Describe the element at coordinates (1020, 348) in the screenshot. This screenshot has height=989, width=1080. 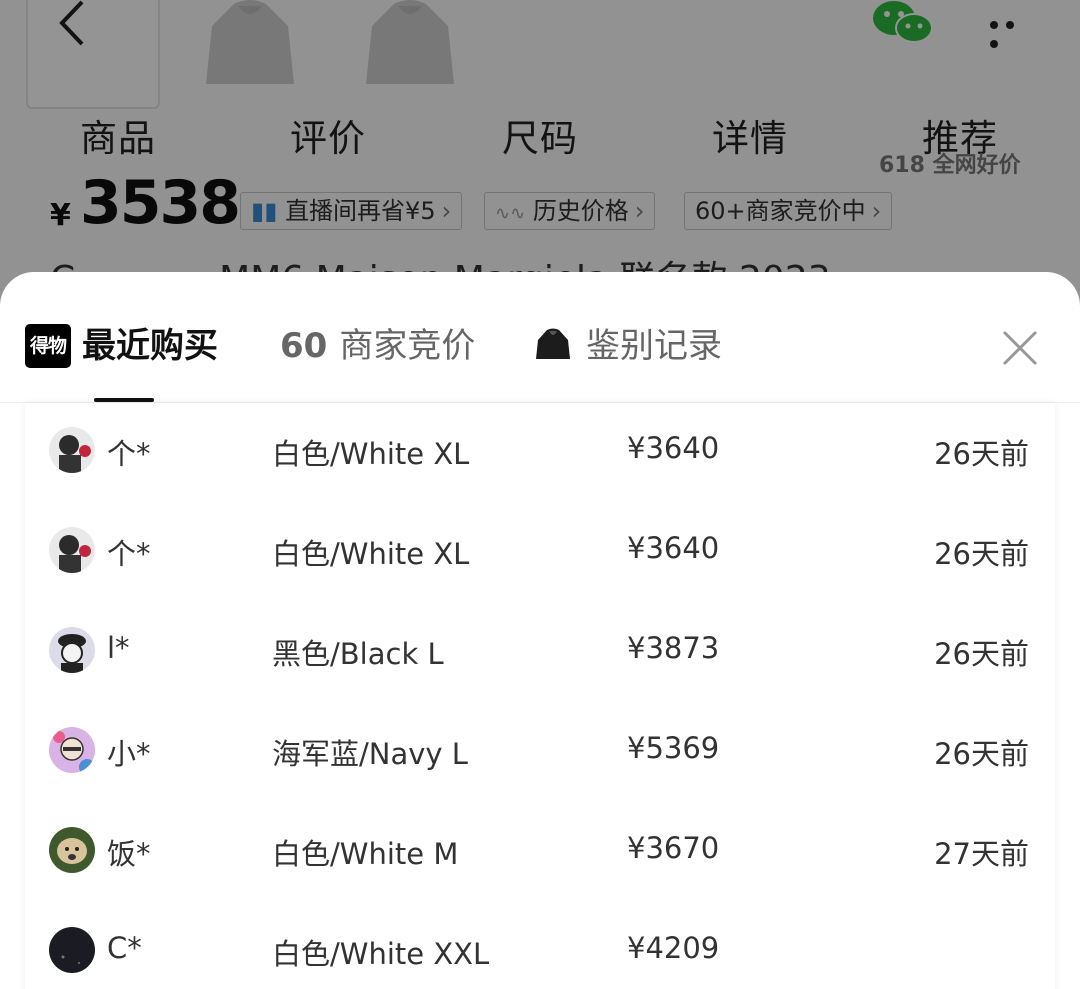
I see `close-icon` at that location.